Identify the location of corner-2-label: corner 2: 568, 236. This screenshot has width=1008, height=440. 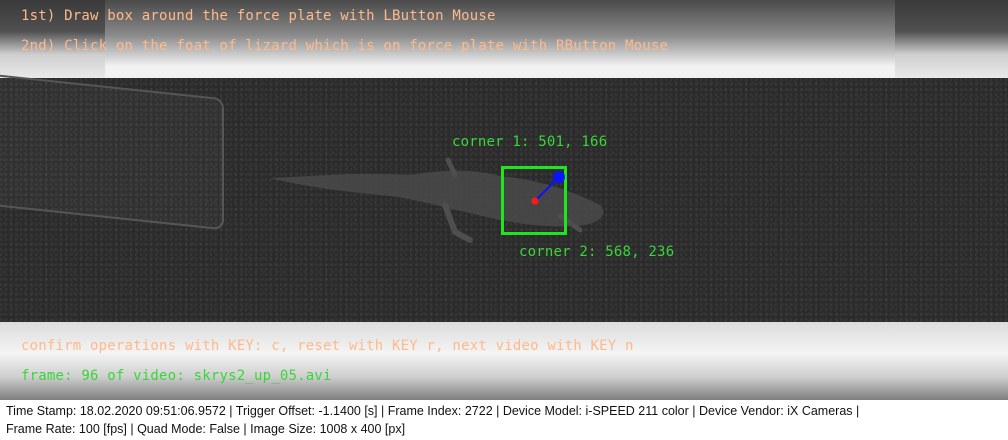
(597, 252).